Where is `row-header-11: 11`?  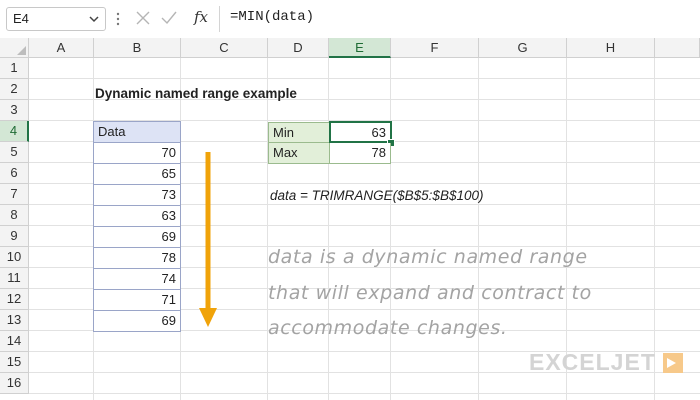
row-header-11: 11 is located at coordinates (14, 278).